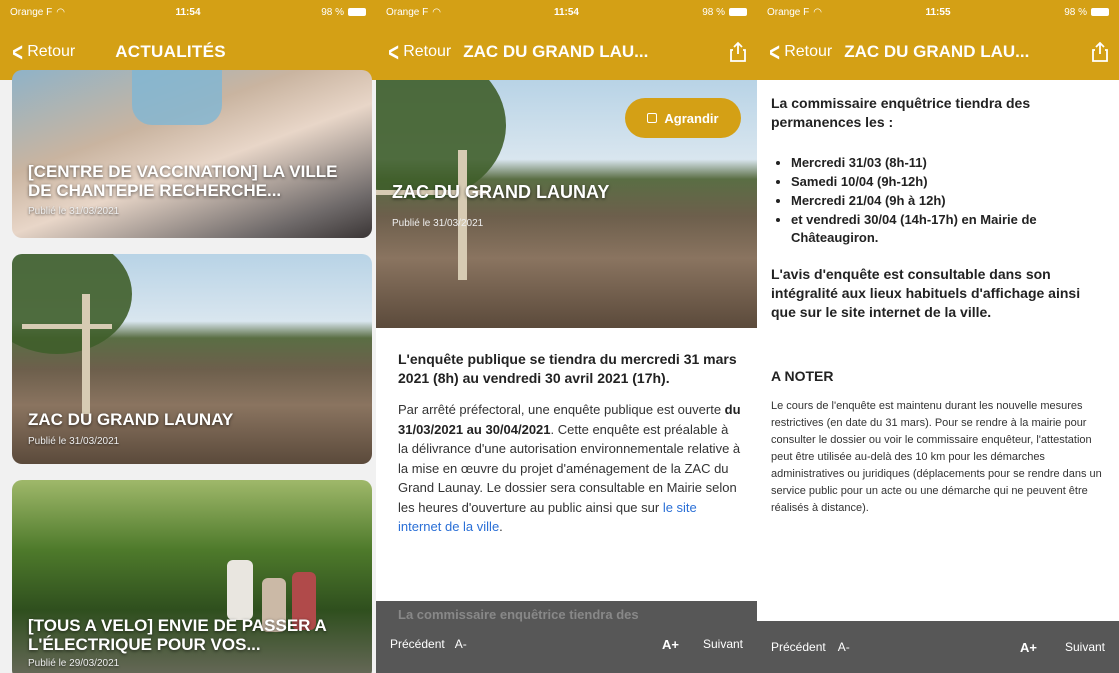 The height and width of the screenshot is (673, 1119). Describe the element at coordinates (691, 118) in the screenshot. I see `enlarge-label: Agrandir` at that location.